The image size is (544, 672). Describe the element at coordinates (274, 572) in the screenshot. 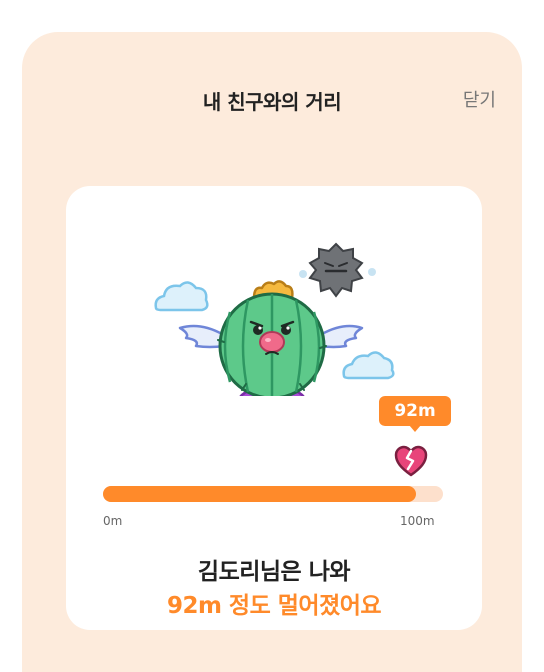

I see `distance-message-line1: 김도리님은 나와` at that location.